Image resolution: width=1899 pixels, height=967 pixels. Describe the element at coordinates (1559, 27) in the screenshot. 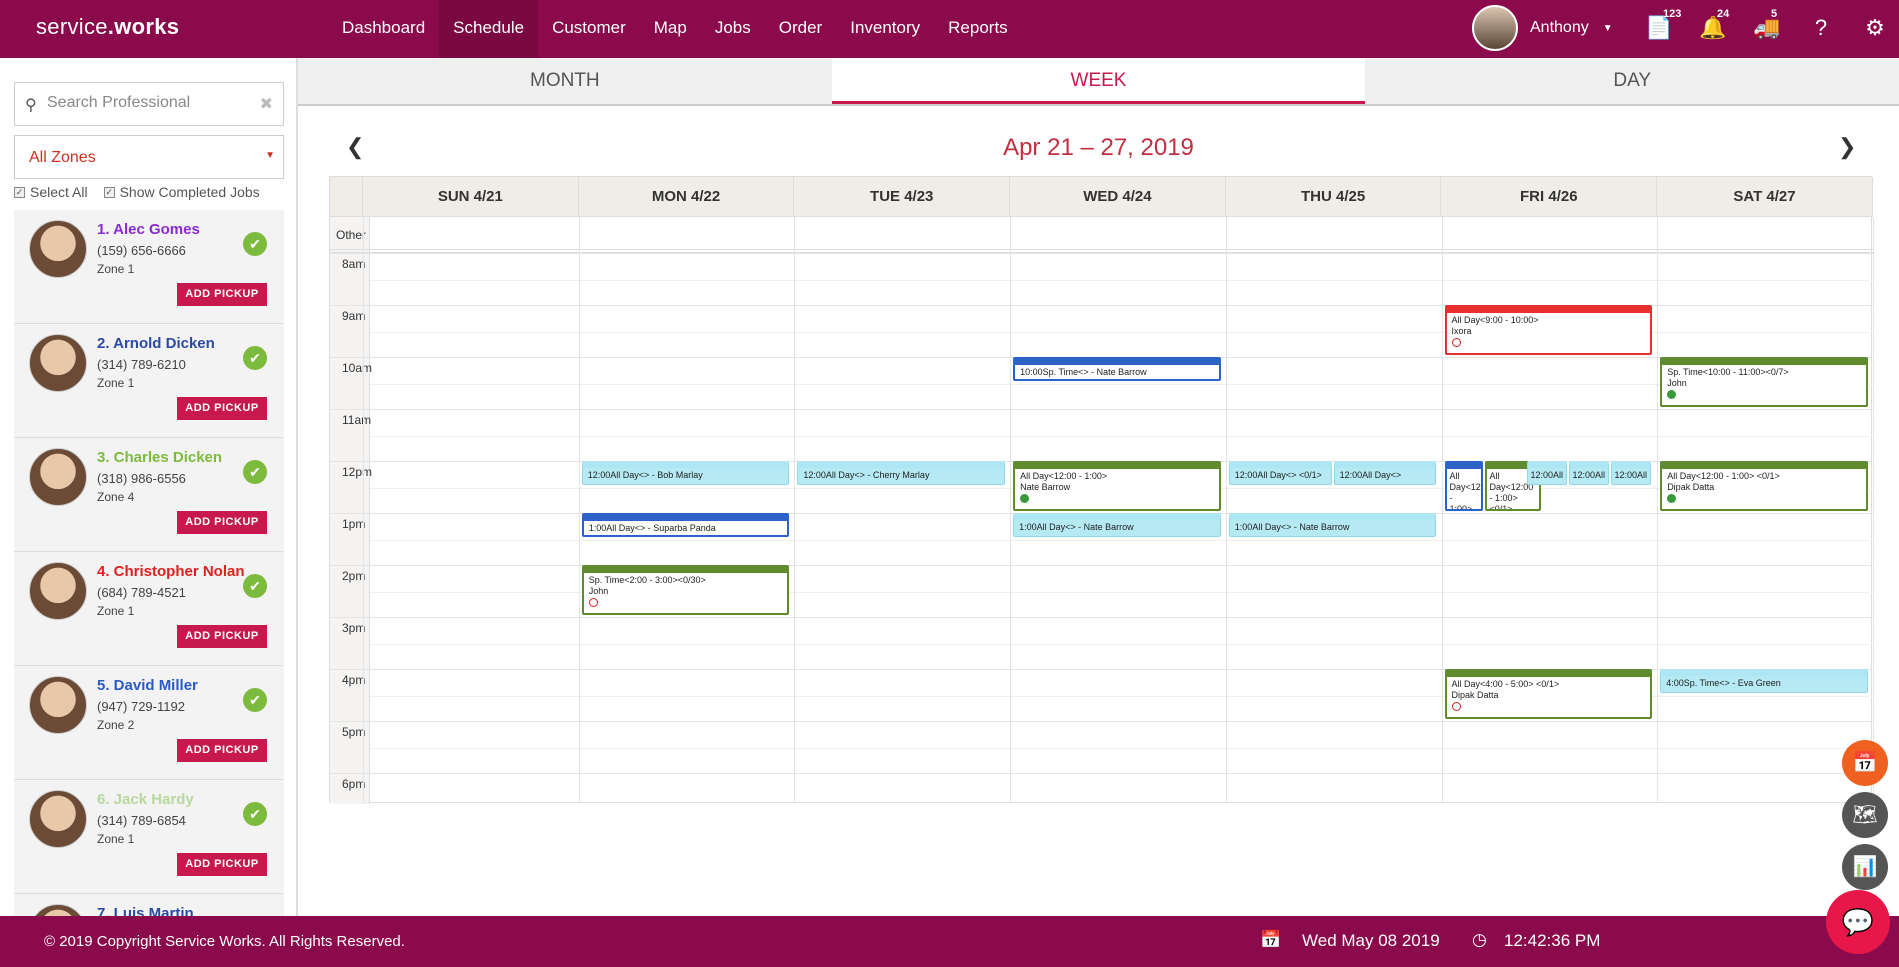

I see `user-name: Anthony` at that location.